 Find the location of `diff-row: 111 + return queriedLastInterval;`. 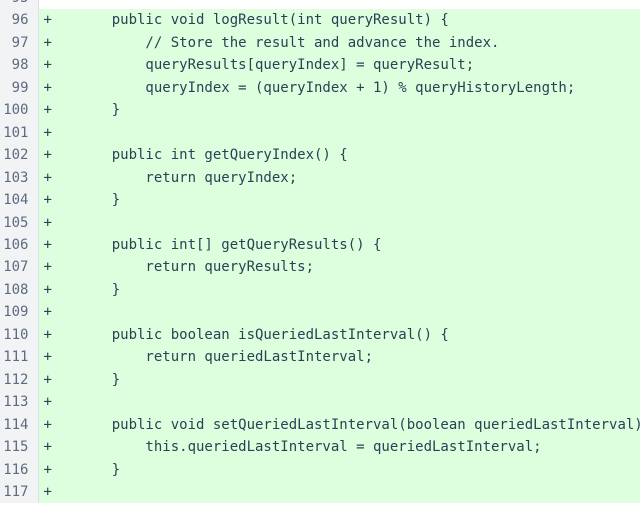

diff-row: 111 + return queriedLastInterval; is located at coordinates (320, 357).